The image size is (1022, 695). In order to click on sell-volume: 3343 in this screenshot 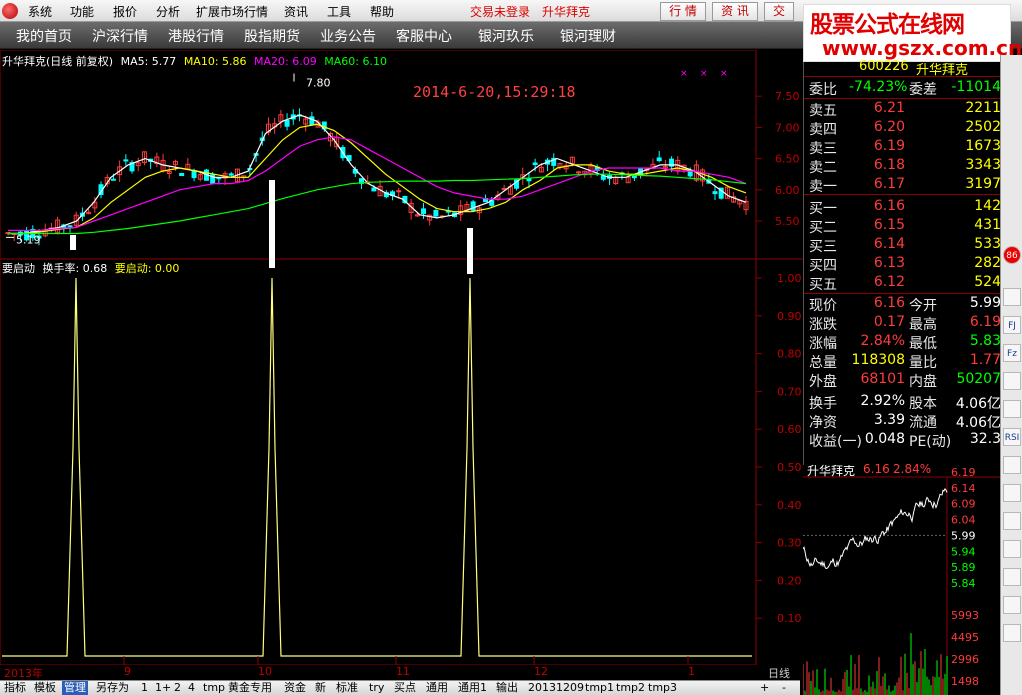, I will do `click(983, 165)`.